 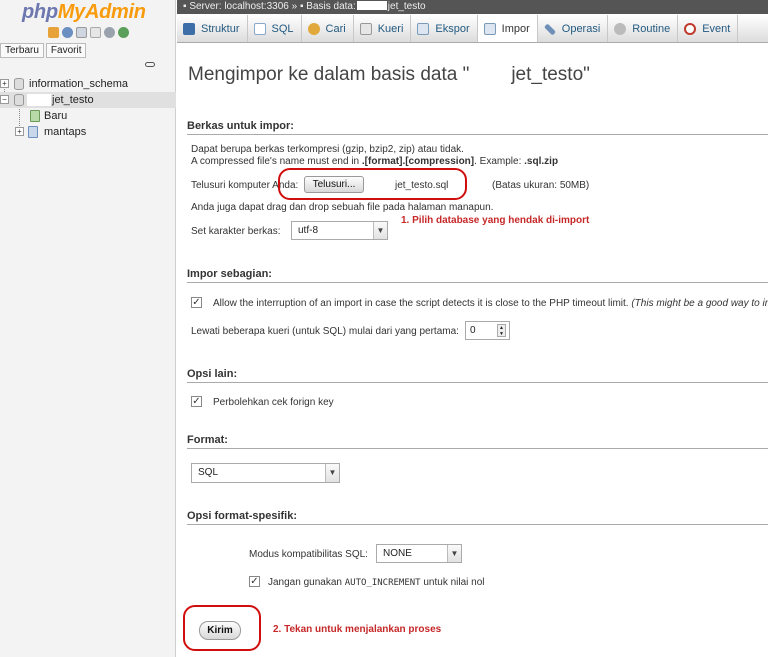 I want to click on tab-label: Kueri, so click(x=390, y=29).